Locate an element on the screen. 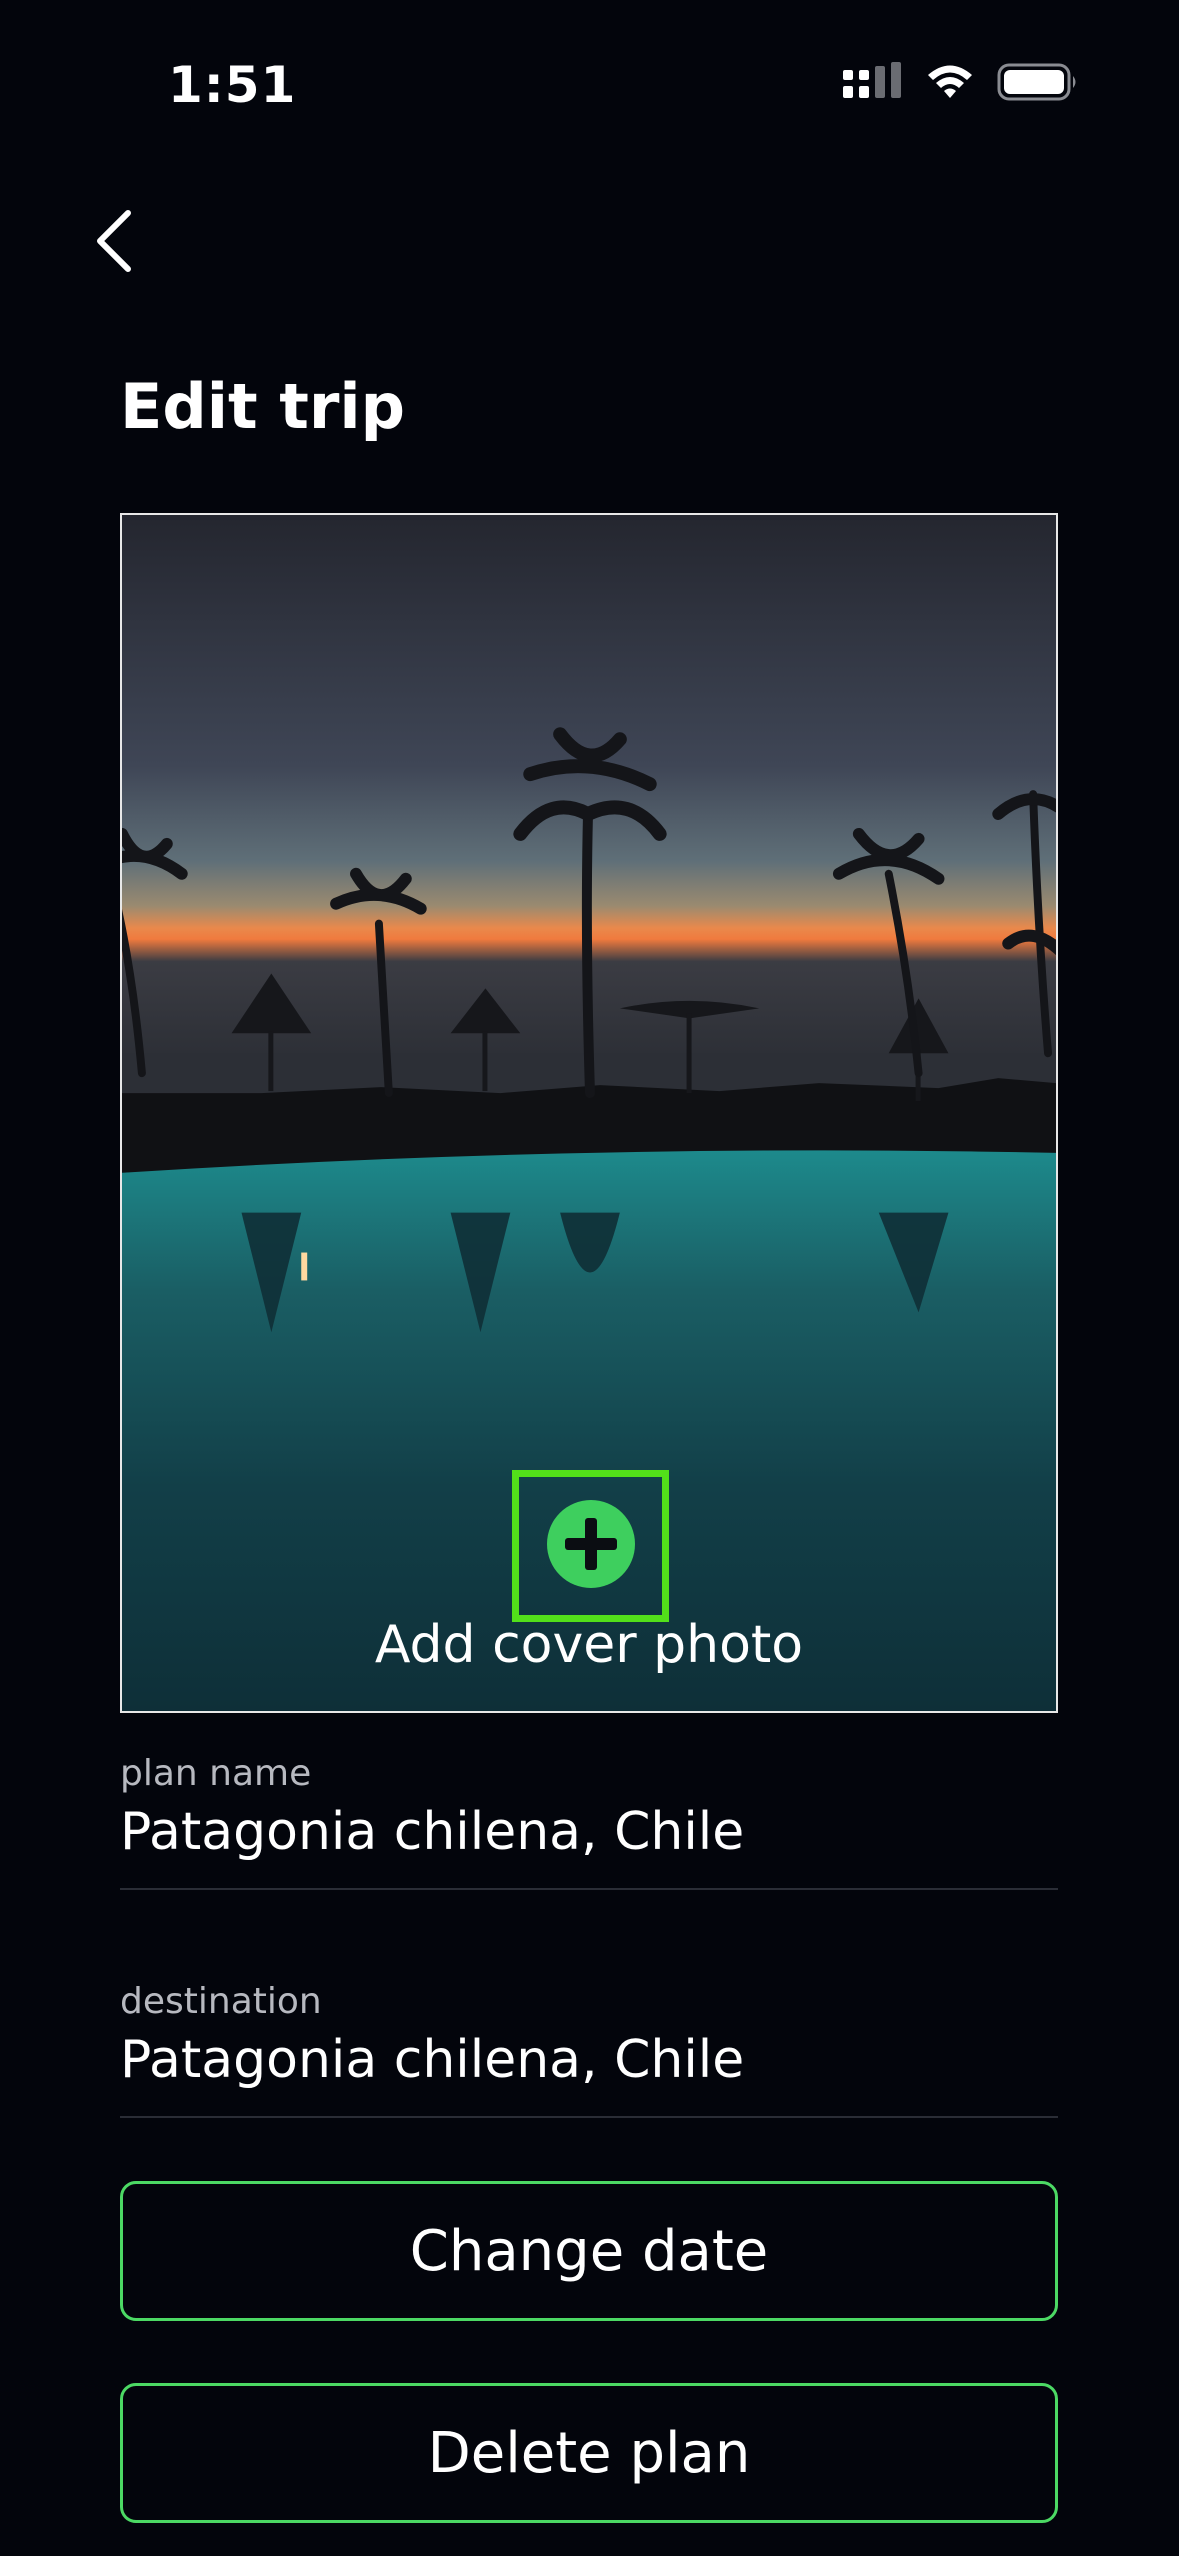 The width and height of the screenshot is (1179, 2556). change-date-button: Change date is located at coordinates (589, 2251).